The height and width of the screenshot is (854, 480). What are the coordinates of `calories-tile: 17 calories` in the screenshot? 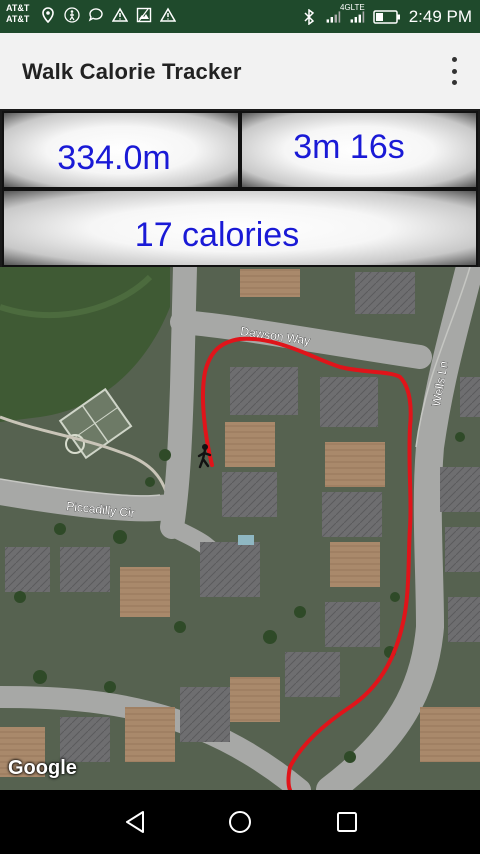 It's located at (240, 228).